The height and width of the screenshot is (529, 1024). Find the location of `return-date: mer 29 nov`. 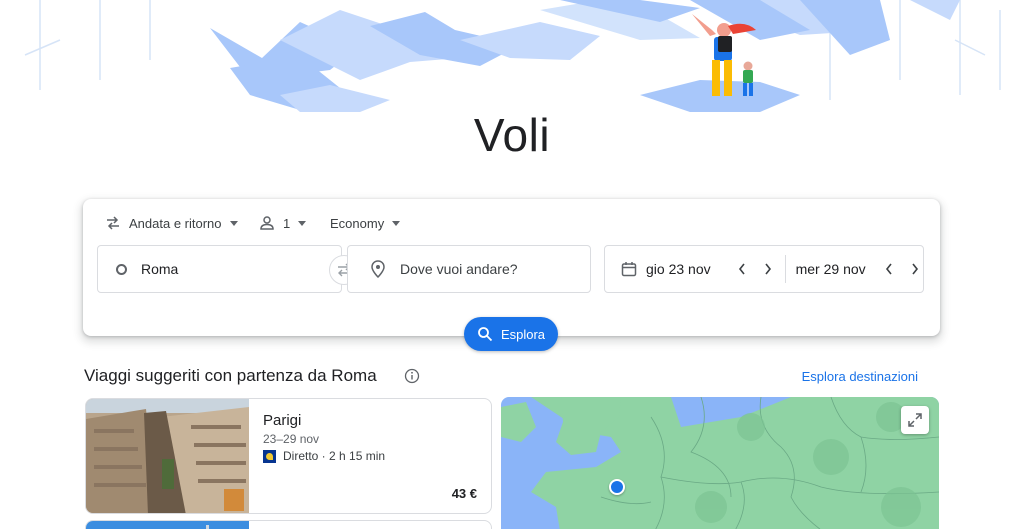

return-date: mer 29 nov is located at coordinates (859, 269).